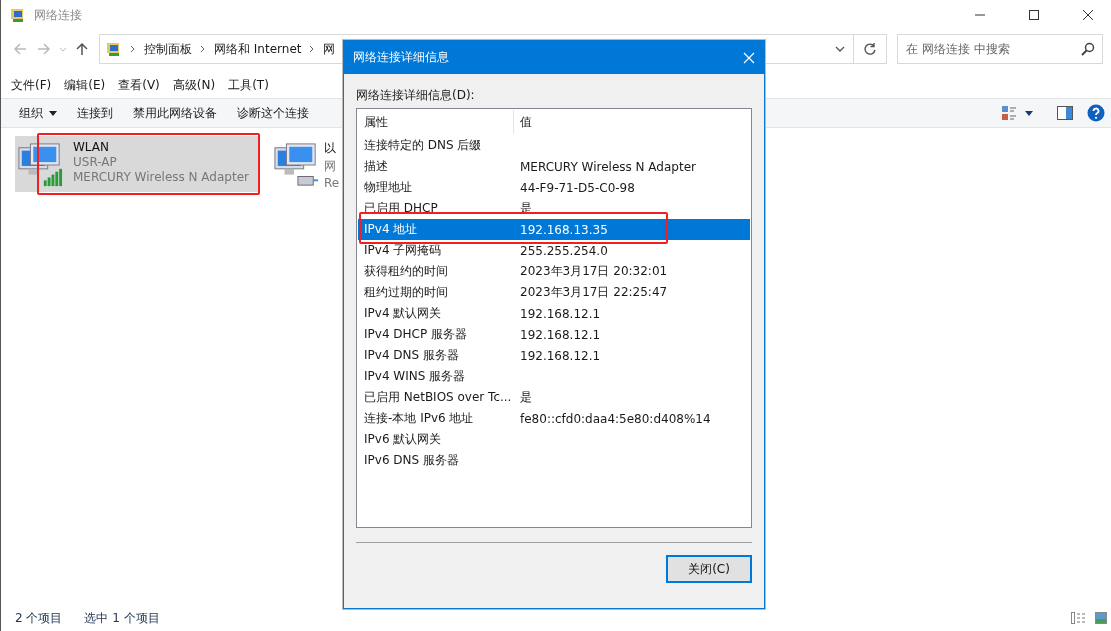 The height and width of the screenshot is (631, 1111). I want to click on property-value: 2023年3月17日 20:32:01, so click(593, 271).